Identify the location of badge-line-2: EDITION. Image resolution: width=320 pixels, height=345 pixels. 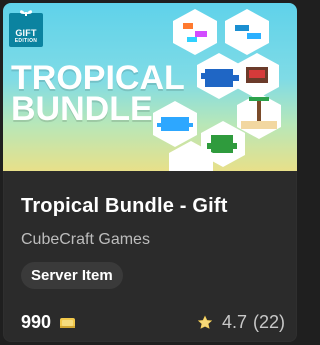
(26, 41).